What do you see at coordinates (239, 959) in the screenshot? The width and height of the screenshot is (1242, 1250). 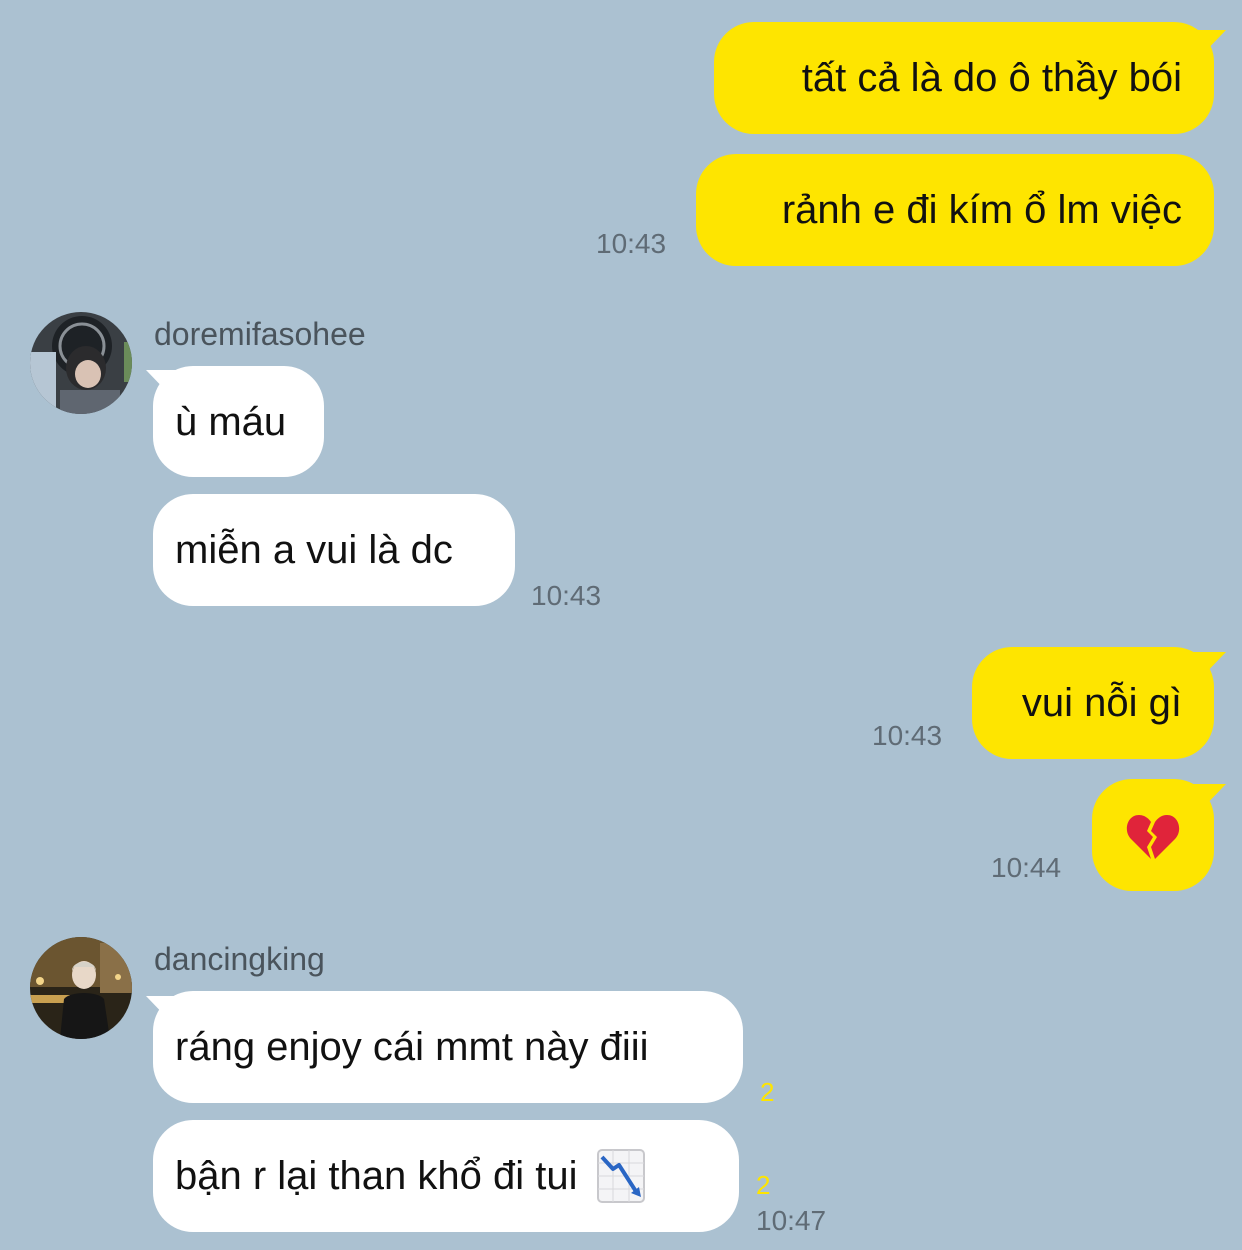 I see `sender-name: dancingking` at bounding box center [239, 959].